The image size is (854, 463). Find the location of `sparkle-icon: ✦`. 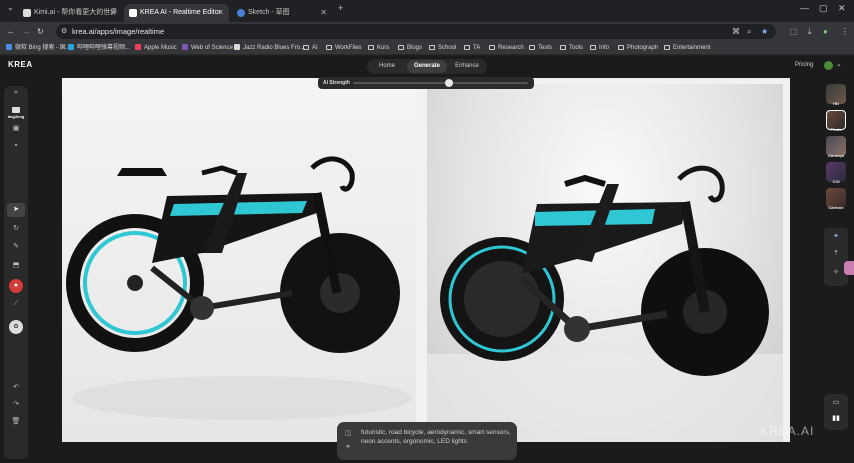

sparkle-icon: ✦ is located at coordinates (836, 236).